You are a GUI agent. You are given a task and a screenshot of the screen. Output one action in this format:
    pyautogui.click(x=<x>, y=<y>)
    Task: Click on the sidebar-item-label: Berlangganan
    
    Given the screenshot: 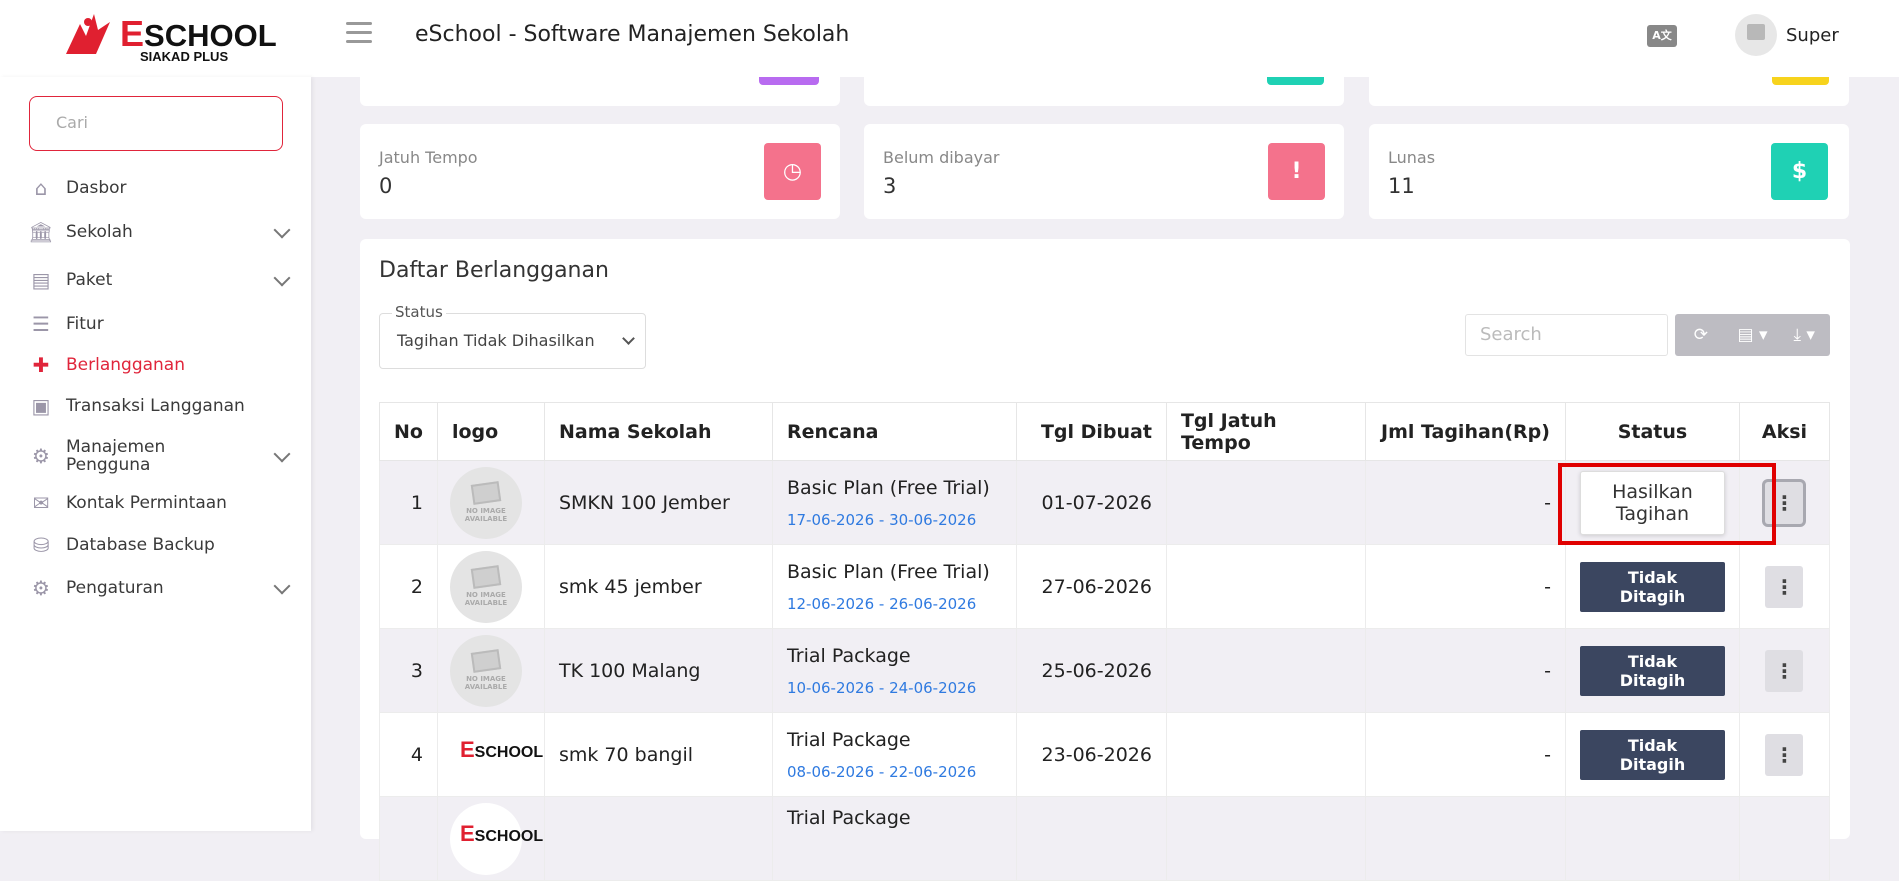 What is the action you would take?
    pyautogui.click(x=125, y=365)
    